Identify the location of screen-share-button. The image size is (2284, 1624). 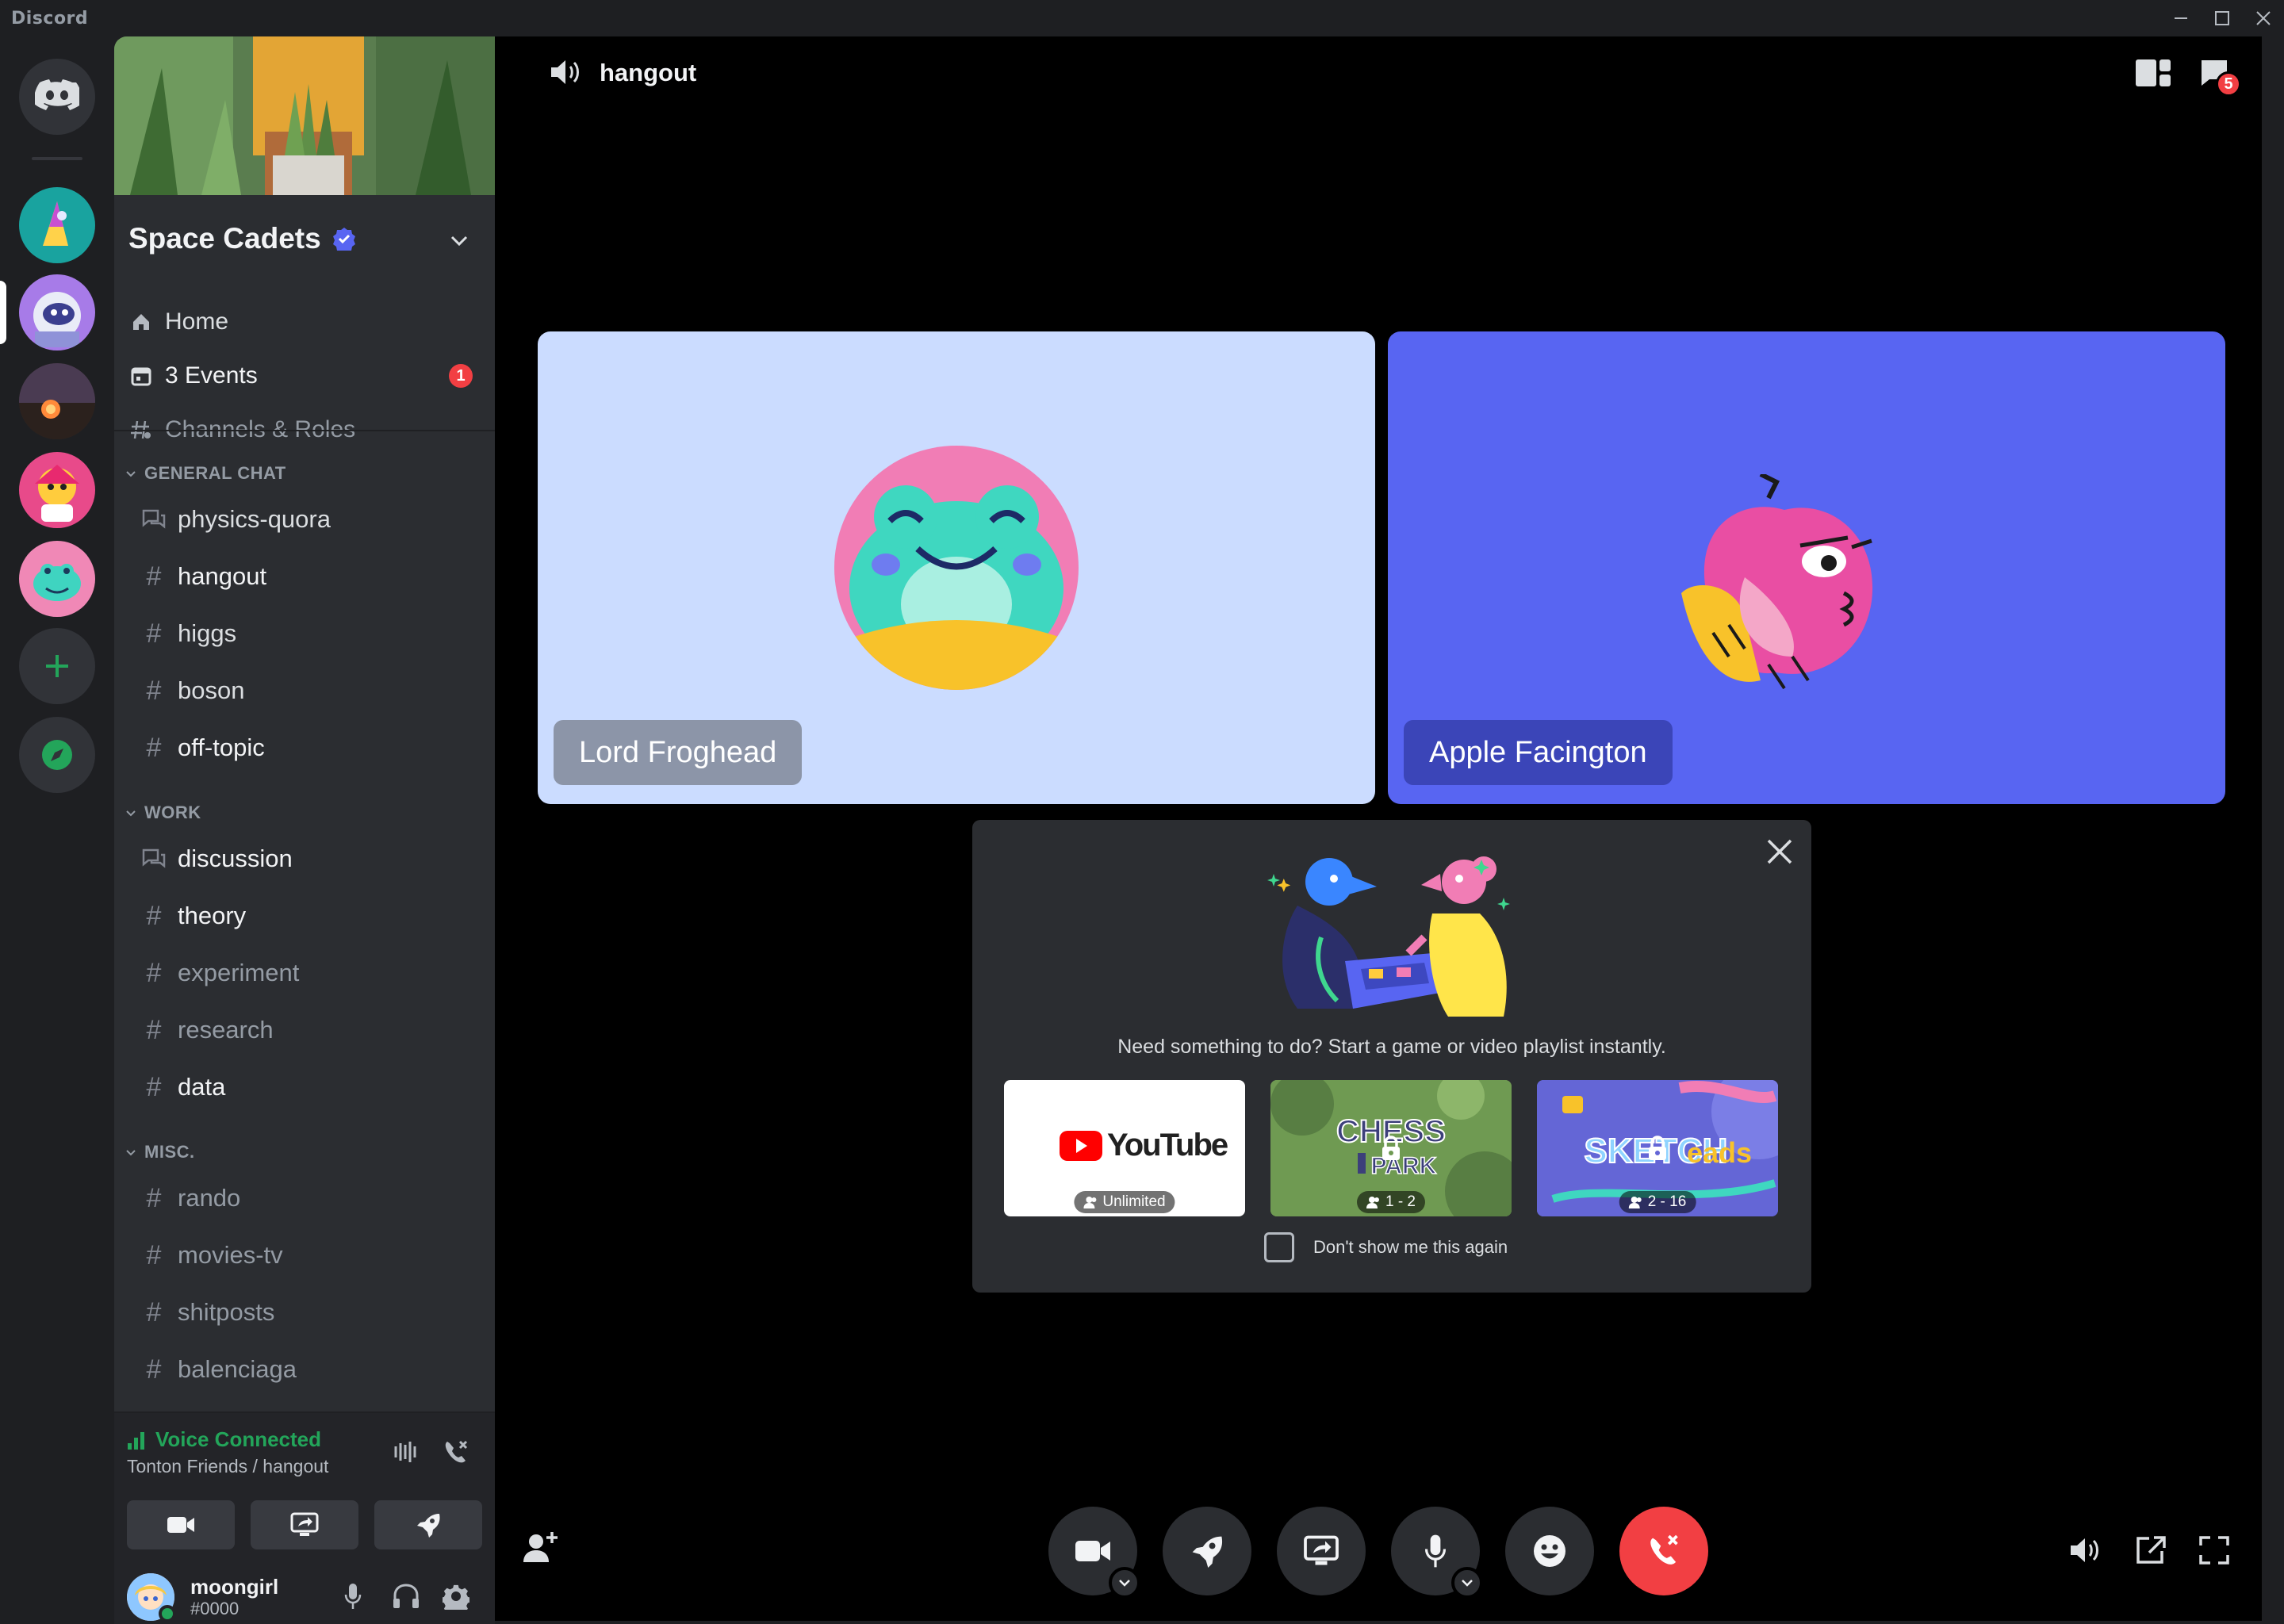
(304, 1524).